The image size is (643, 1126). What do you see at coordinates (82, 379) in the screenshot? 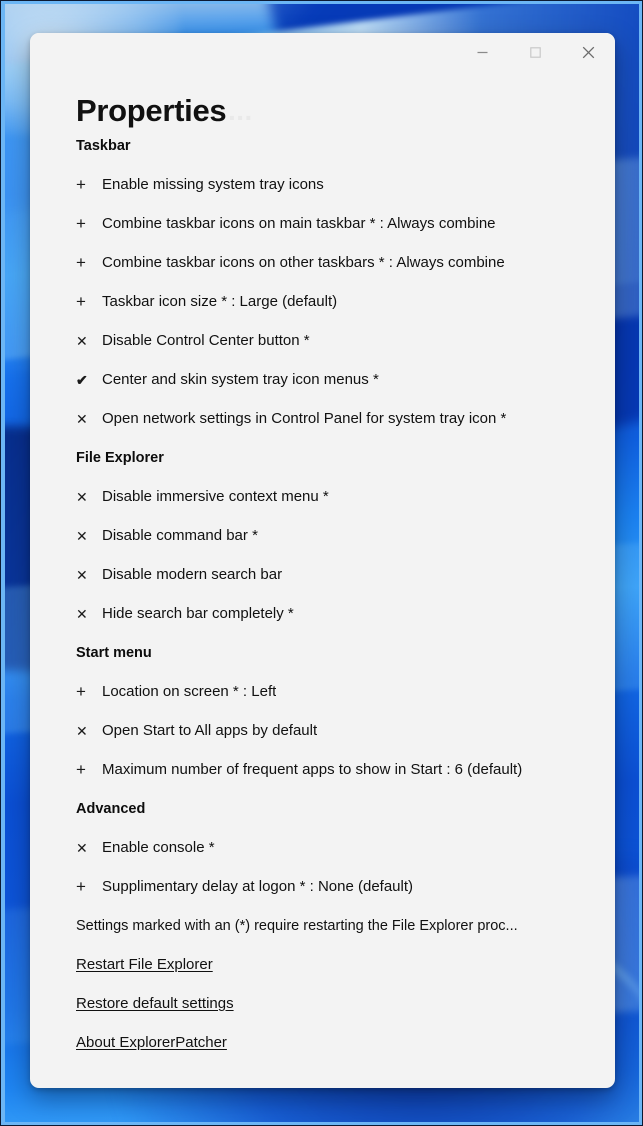
I see `check-icon: ✔` at bounding box center [82, 379].